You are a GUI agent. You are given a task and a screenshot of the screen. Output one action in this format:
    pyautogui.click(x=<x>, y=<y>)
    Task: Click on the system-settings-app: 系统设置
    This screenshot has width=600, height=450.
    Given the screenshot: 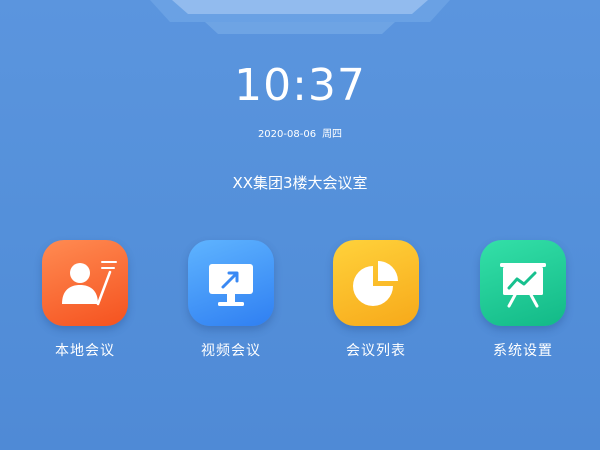 What is the action you would take?
    pyautogui.click(x=520, y=305)
    